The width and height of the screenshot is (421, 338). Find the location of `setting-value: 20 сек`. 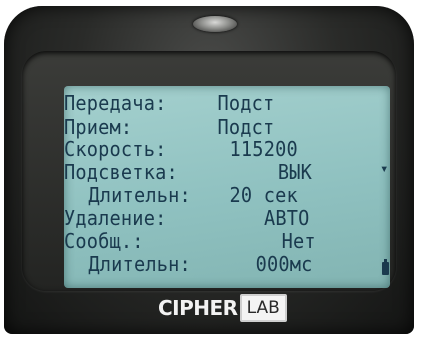

setting-value: 20 сек is located at coordinates (263, 195).